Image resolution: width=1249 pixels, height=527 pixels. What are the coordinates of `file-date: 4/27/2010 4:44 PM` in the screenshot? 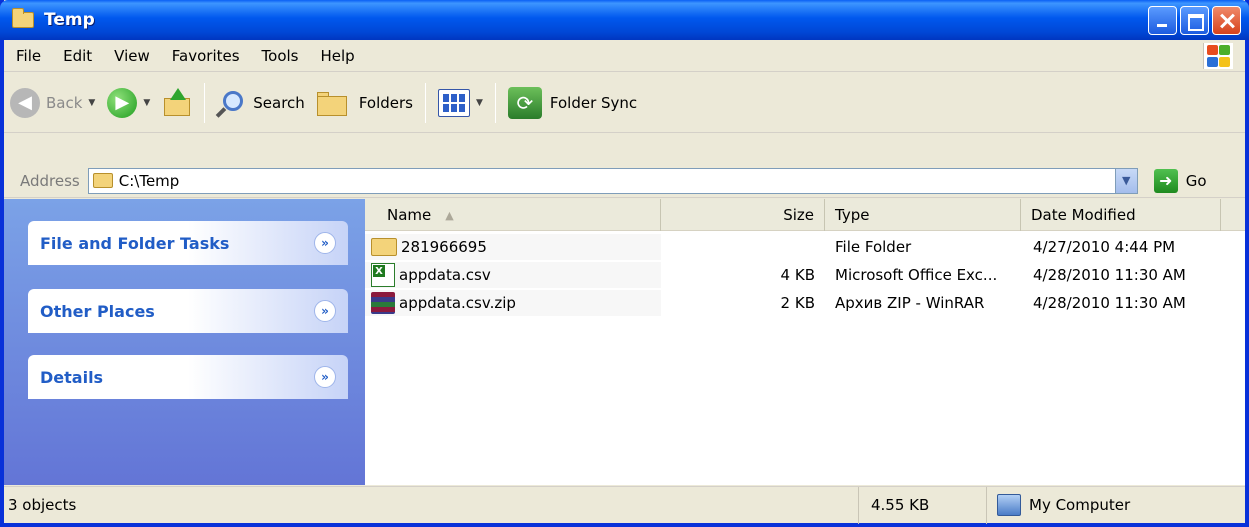 It's located at (1104, 247).